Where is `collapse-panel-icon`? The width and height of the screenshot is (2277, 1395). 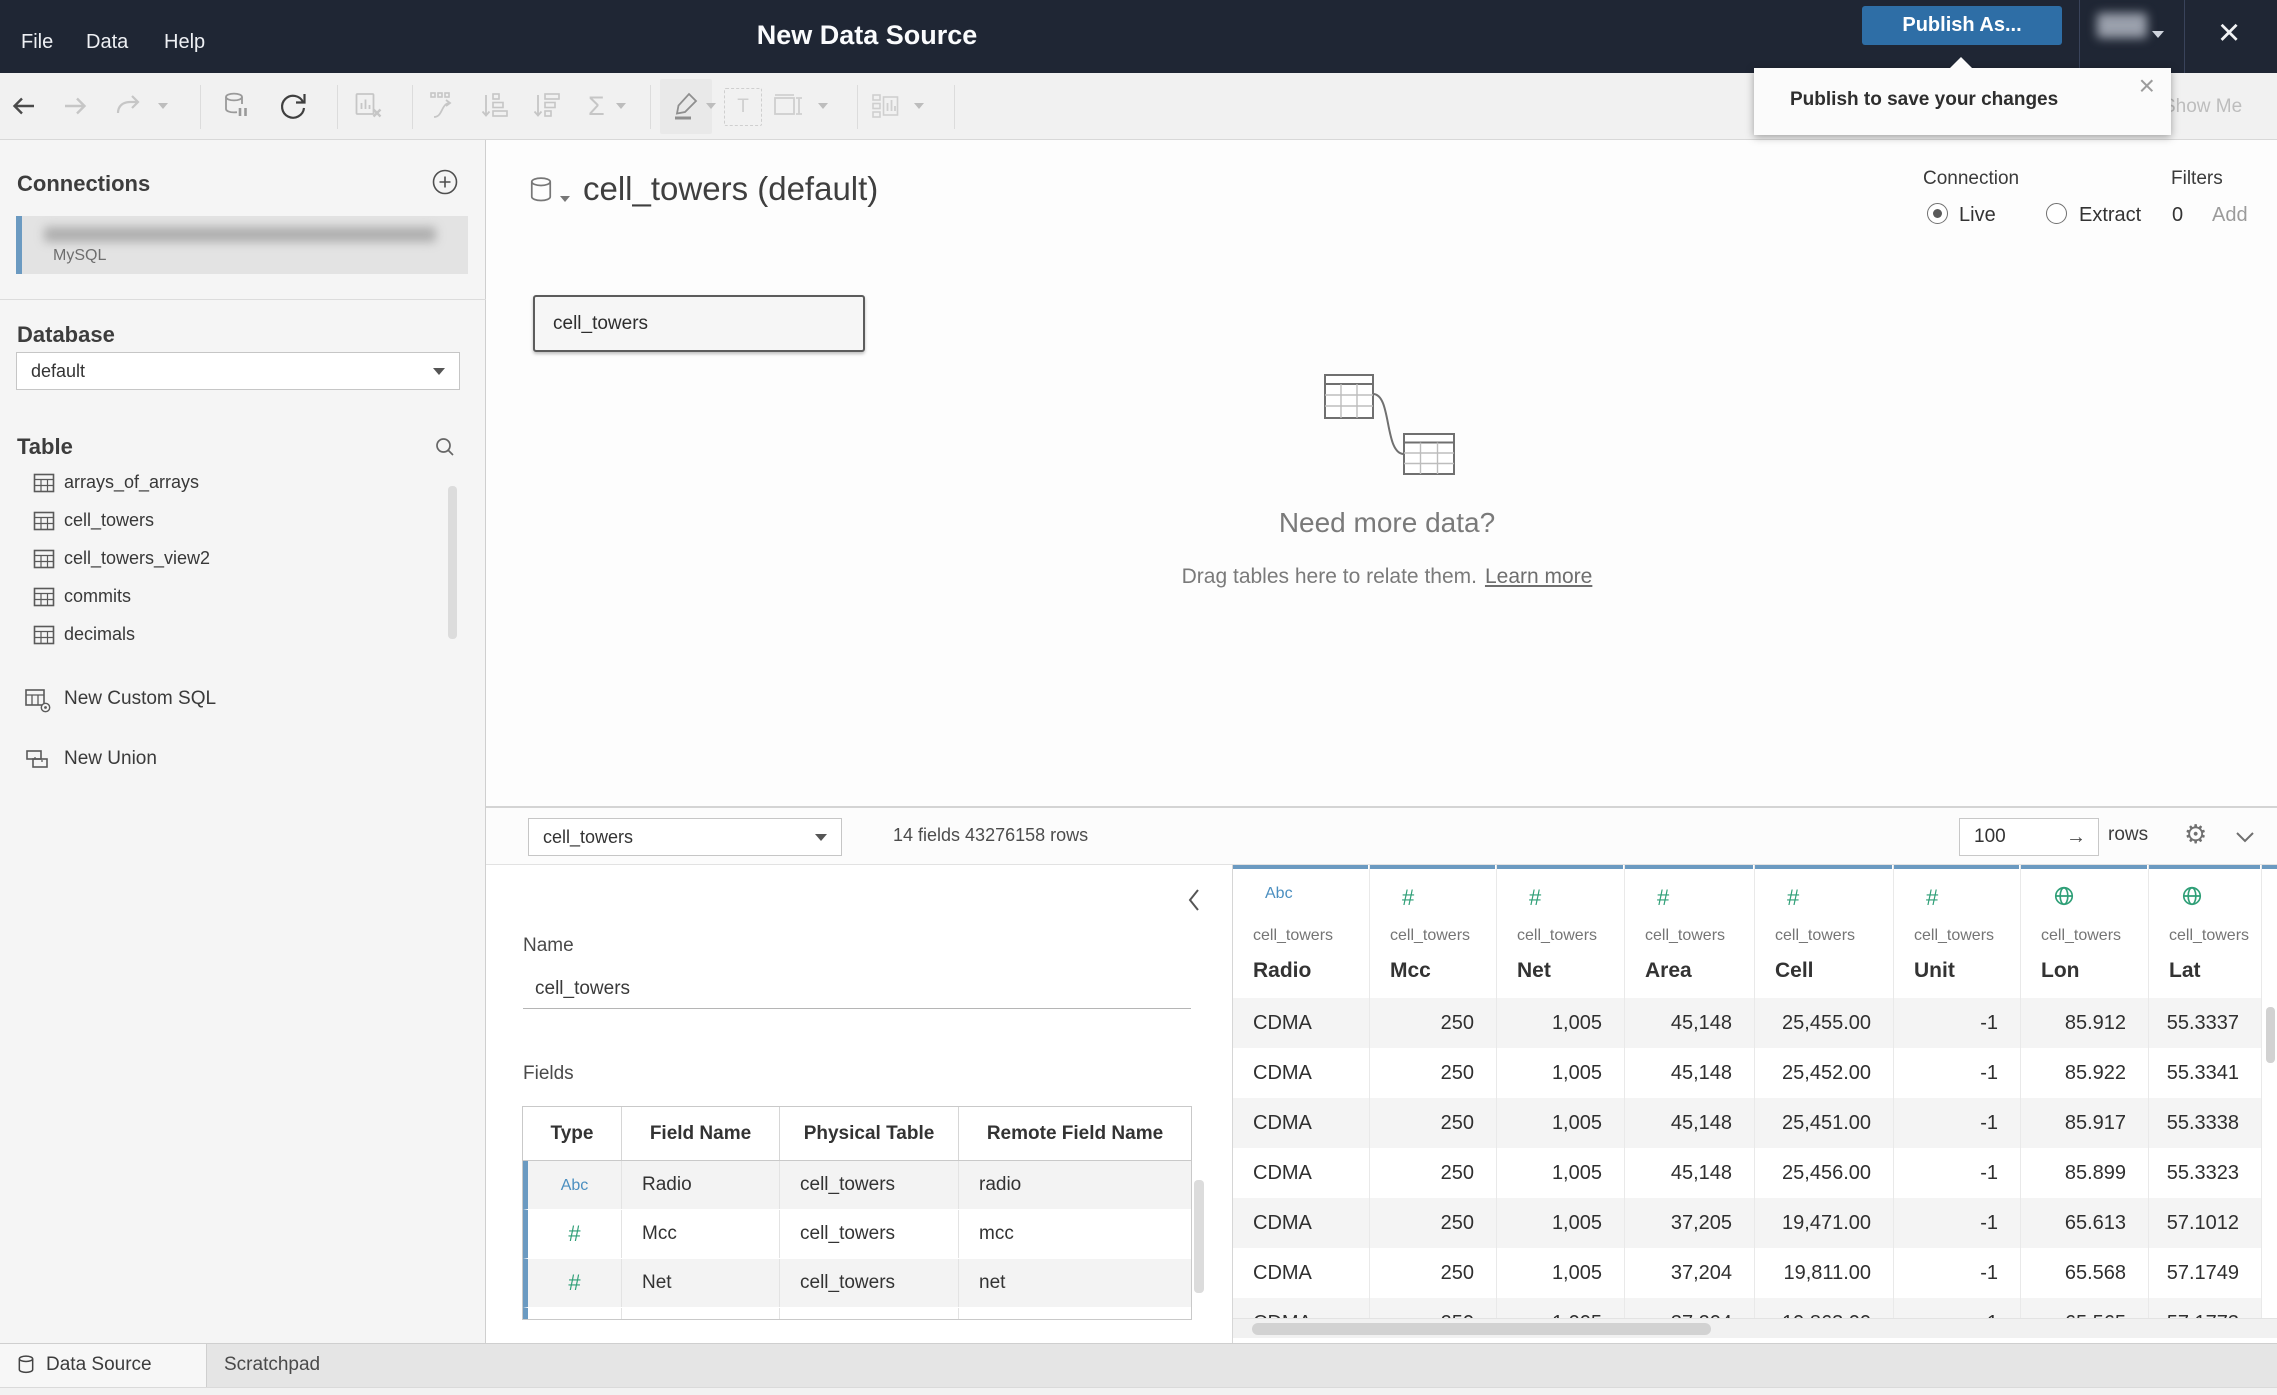 collapse-panel-icon is located at coordinates (1194, 902).